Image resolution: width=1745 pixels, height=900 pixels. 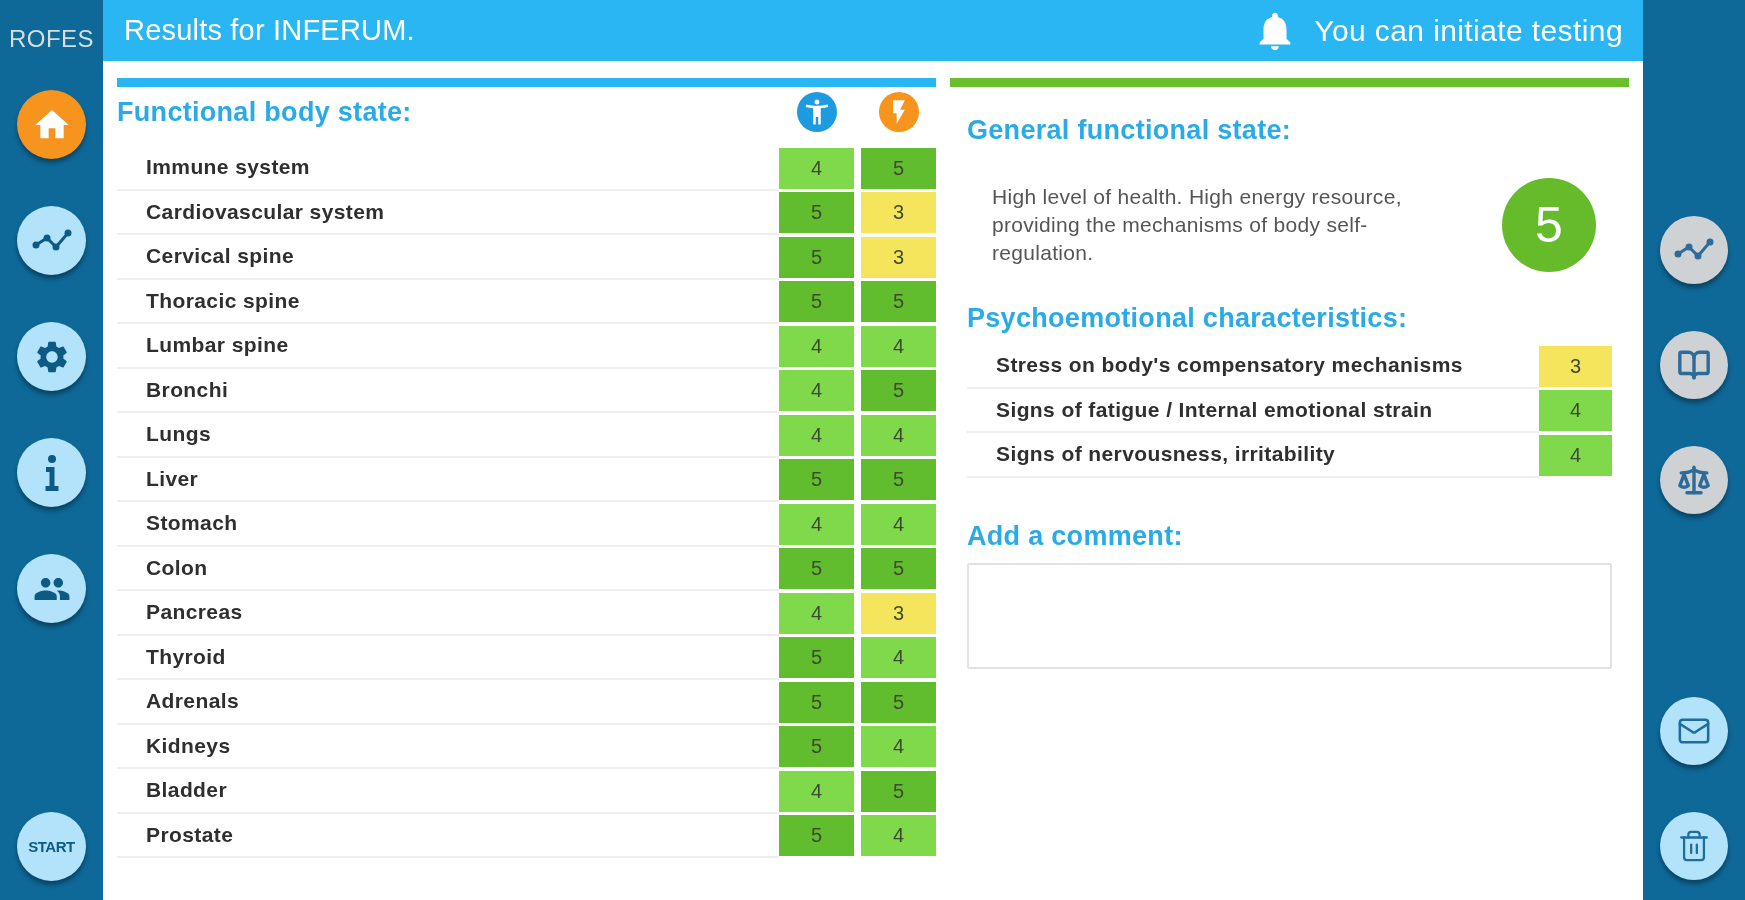 What do you see at coordinates (51, 846) in the screenshot?
I see `start-button: START` at bounding box center [51, 846].